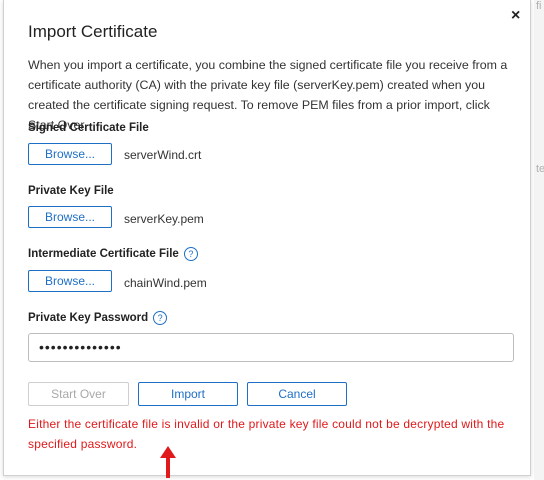 This screenshot has height=480, width=544. I want to click on import-button: Import, so click(188, 394).